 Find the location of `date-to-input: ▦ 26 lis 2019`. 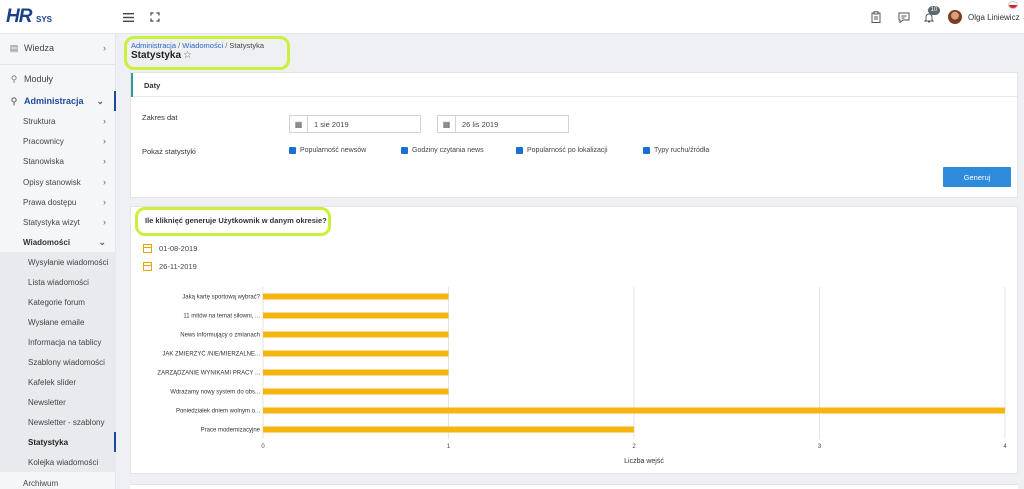

date-to-input: ▦ 26 lis 2019 is located at coordinates (503, 124).